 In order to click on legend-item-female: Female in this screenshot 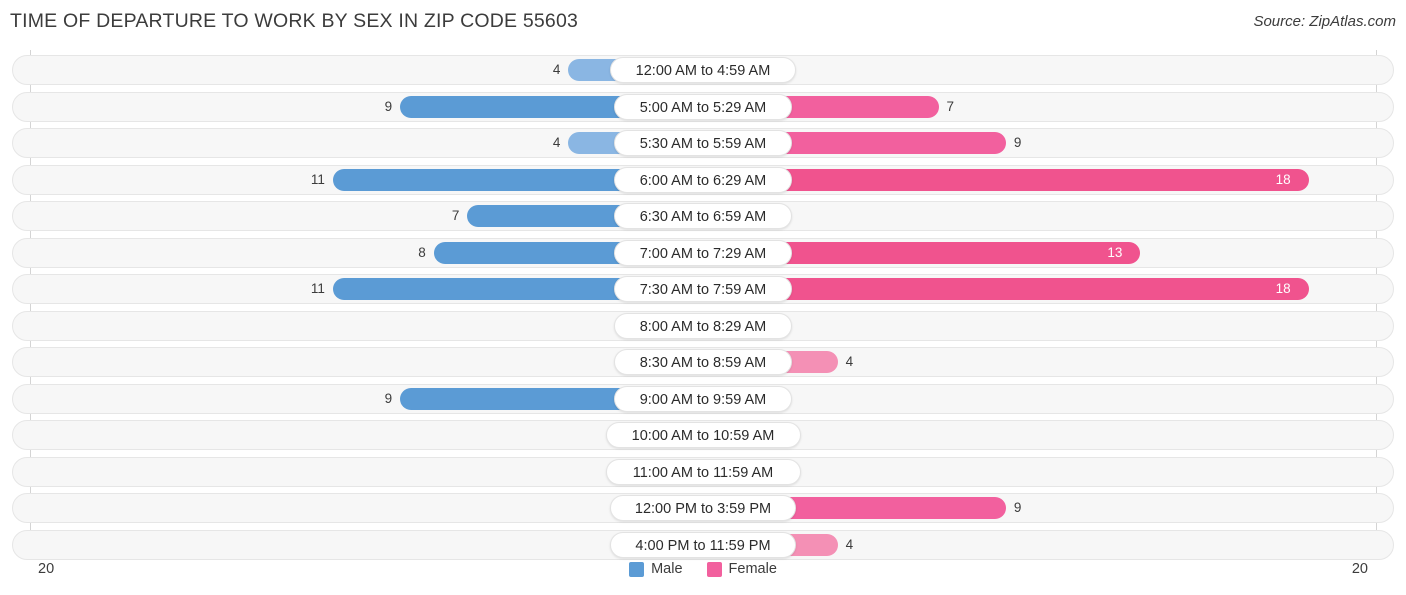, I will do `click(741, 569)`.